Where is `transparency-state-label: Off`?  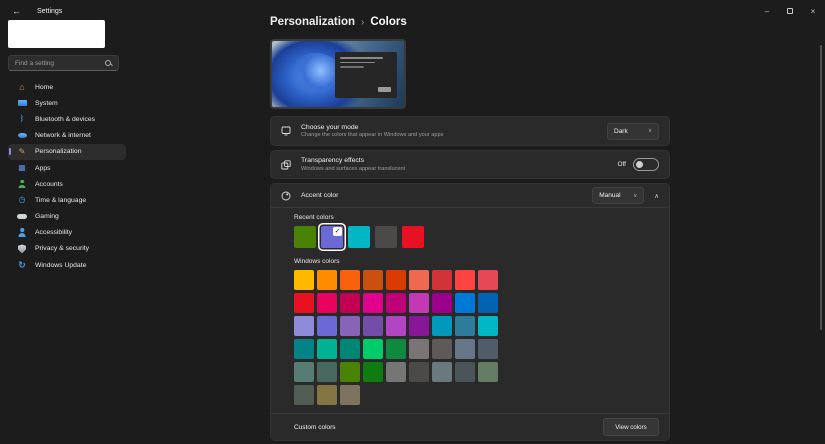
transparency-state-label: Off is located at coordinates (621, 164).